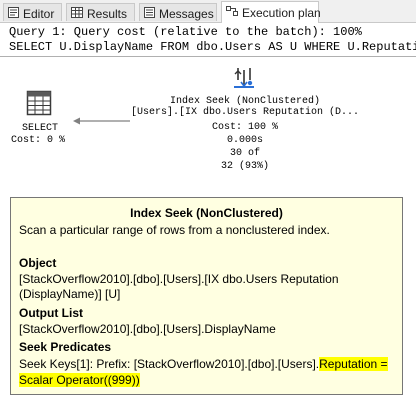  I want to click on select-node: SELECT Cost: 0 %, so click(40, 120).